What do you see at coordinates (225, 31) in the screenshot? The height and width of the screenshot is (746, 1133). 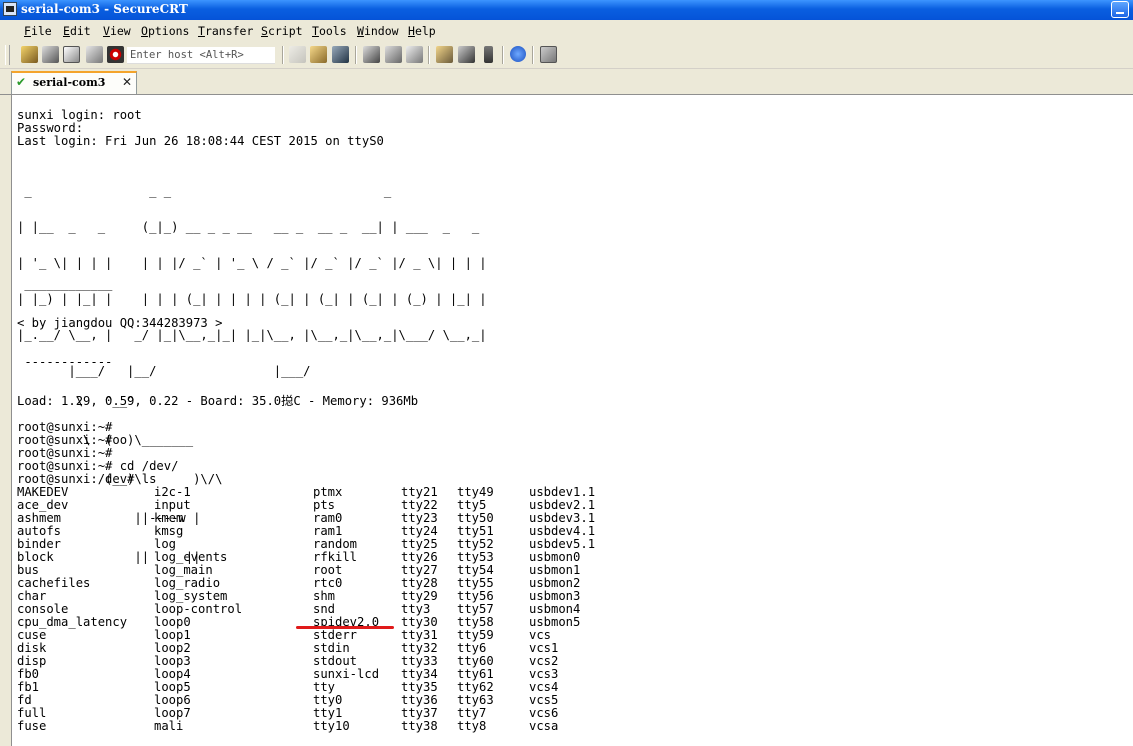 I see `menu-transfer: Transfer` at bounding box center [225, 31].